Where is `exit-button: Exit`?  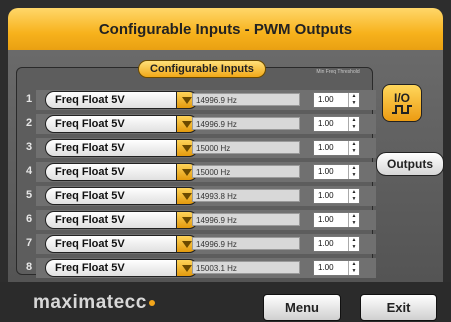
exit-button: Exit is located at coordinates (398, 307).